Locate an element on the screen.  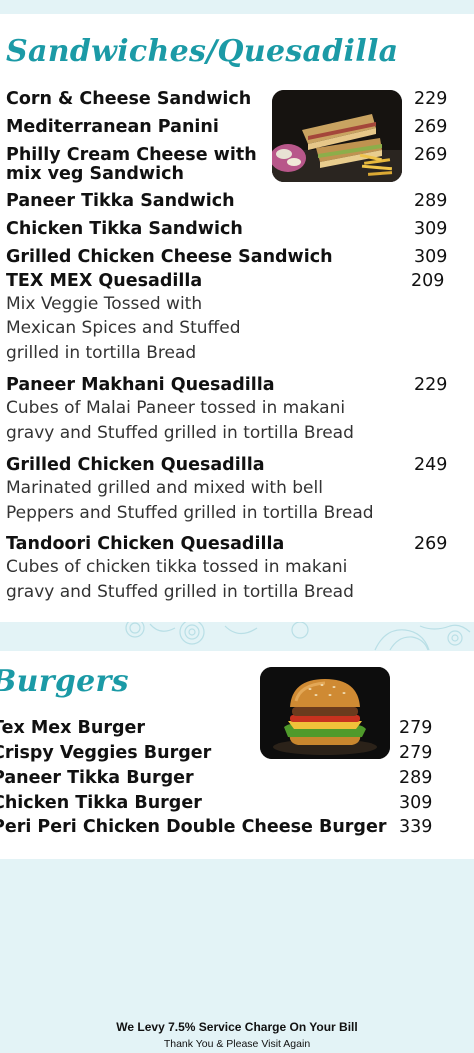
menu-item-name: Crispy Veggies Burger is located at coordinates (106, 753).